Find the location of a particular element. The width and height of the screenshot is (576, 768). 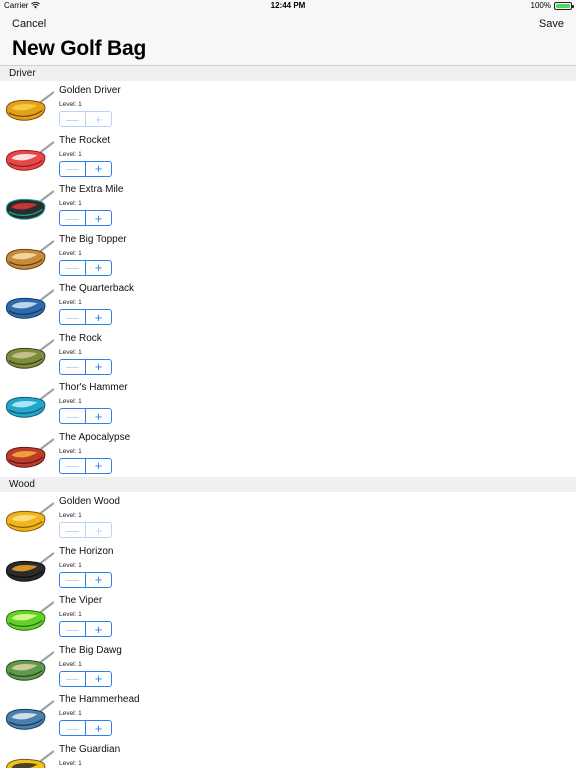

club-row: Golden Wood Level: 1 — + is located at coordinates (288, 517).